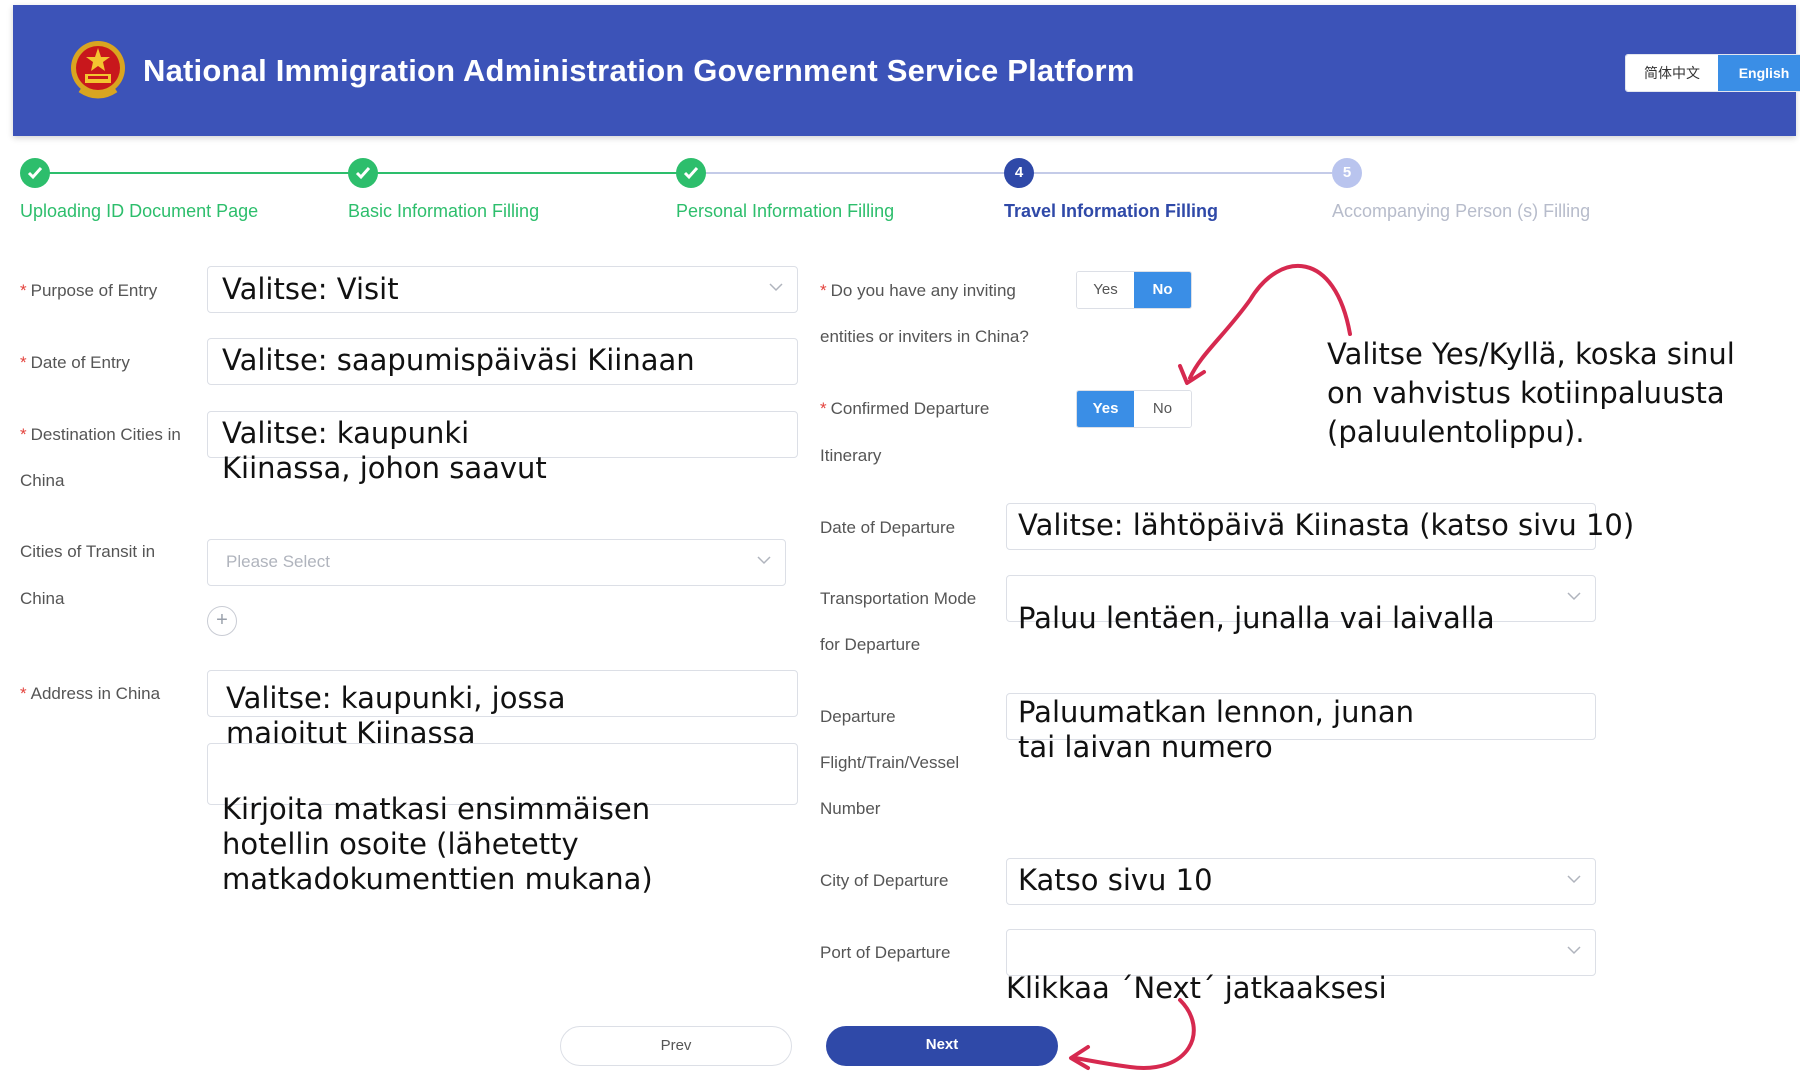  I want to click on inviting-entities-label-line2: entities or inviters in China?, so click(924, 336).